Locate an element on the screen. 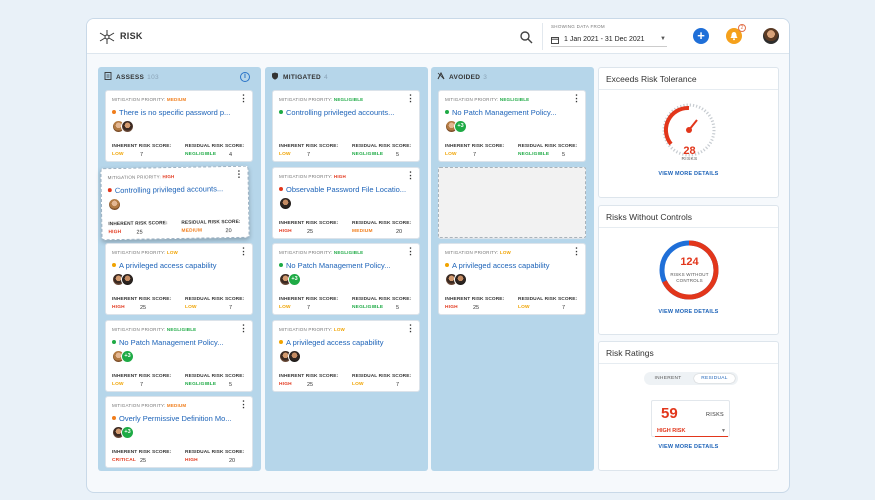 The width and height of the screenshot is (875, 500). inherent-score: INHERENT RISK SCORE: HIGH 25 is located at coordinates (314, 381).